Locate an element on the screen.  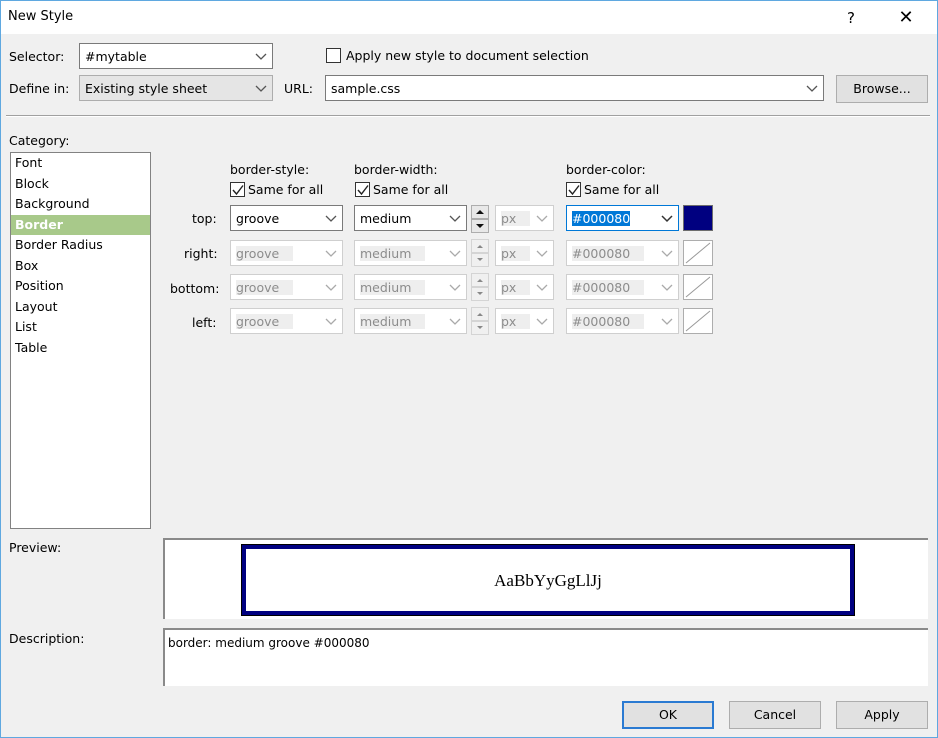
side-label-left: left: is located at coordinates (204, 322).